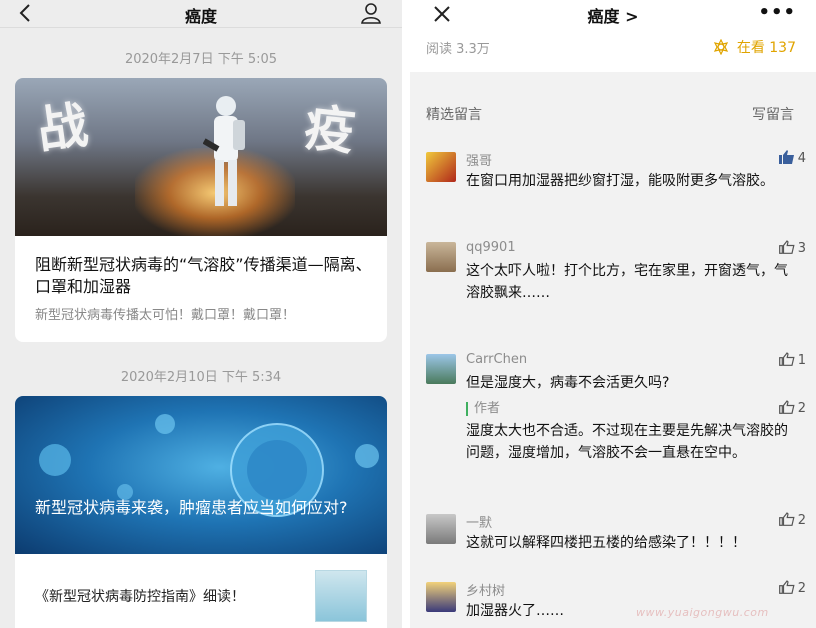 The width and height of the screenshot is (816, 628). What do you see at coordinates (766, 48) in the screenshot?
I see `zaikan-count: 在看 137` at bounding box center [766, 48].